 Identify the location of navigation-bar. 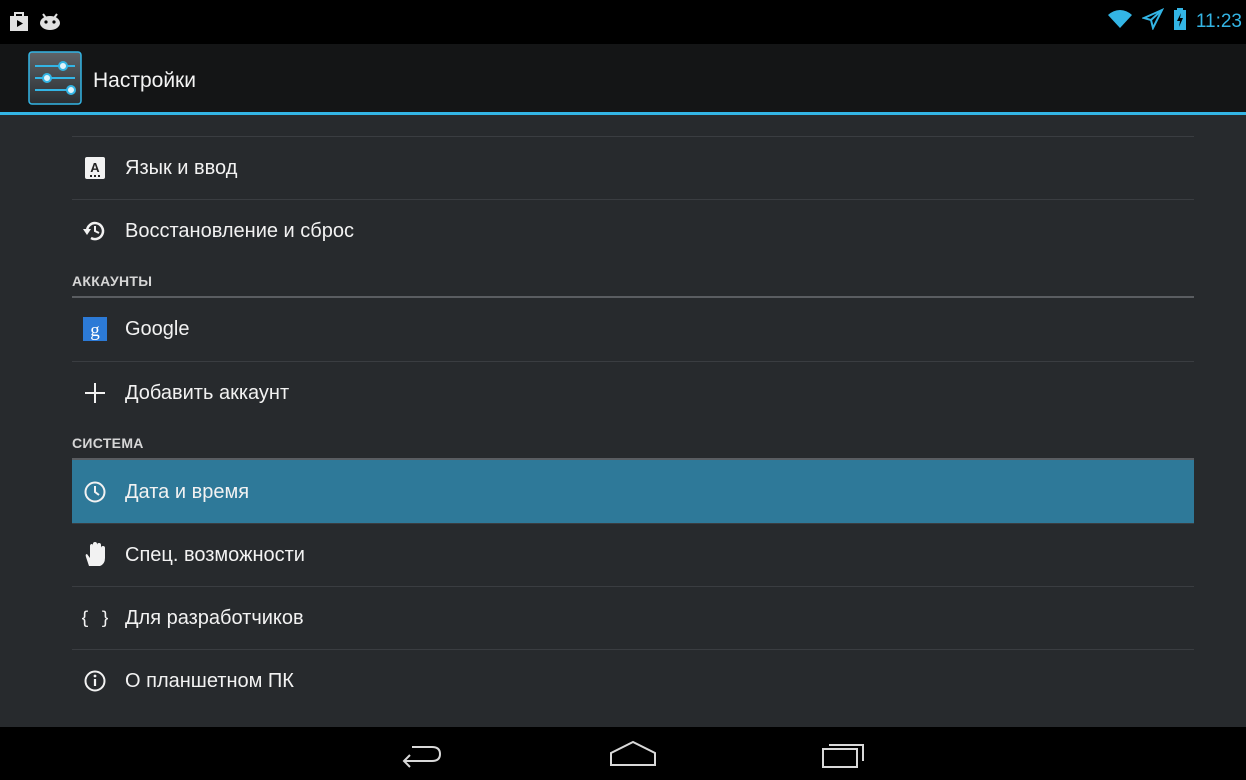
(623, 753).